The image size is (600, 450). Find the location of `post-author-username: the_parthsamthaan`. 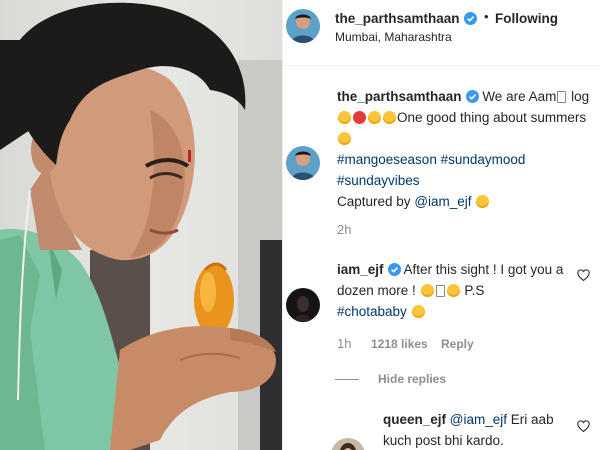

post-author-username: the_parthsamthaan is located at coordinates (406, 18).